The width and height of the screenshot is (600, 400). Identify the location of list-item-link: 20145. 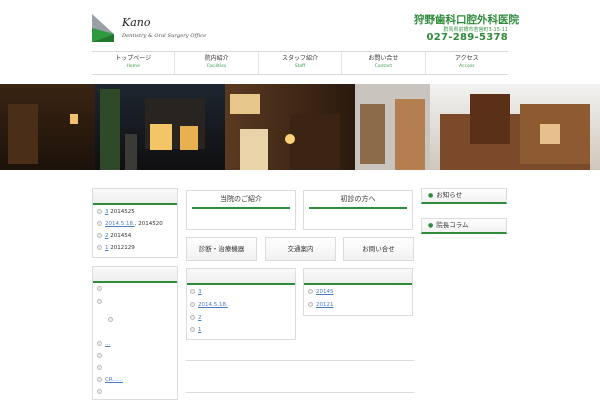
(325, 292).